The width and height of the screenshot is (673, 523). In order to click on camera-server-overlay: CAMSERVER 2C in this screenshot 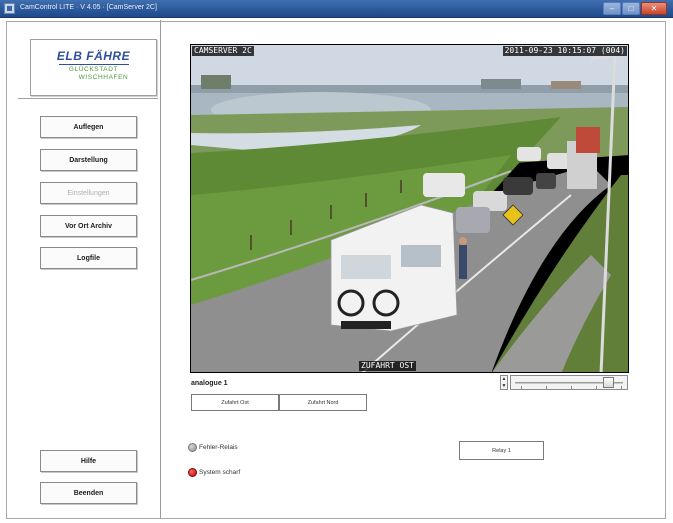, I will do `click(223, 51)`.